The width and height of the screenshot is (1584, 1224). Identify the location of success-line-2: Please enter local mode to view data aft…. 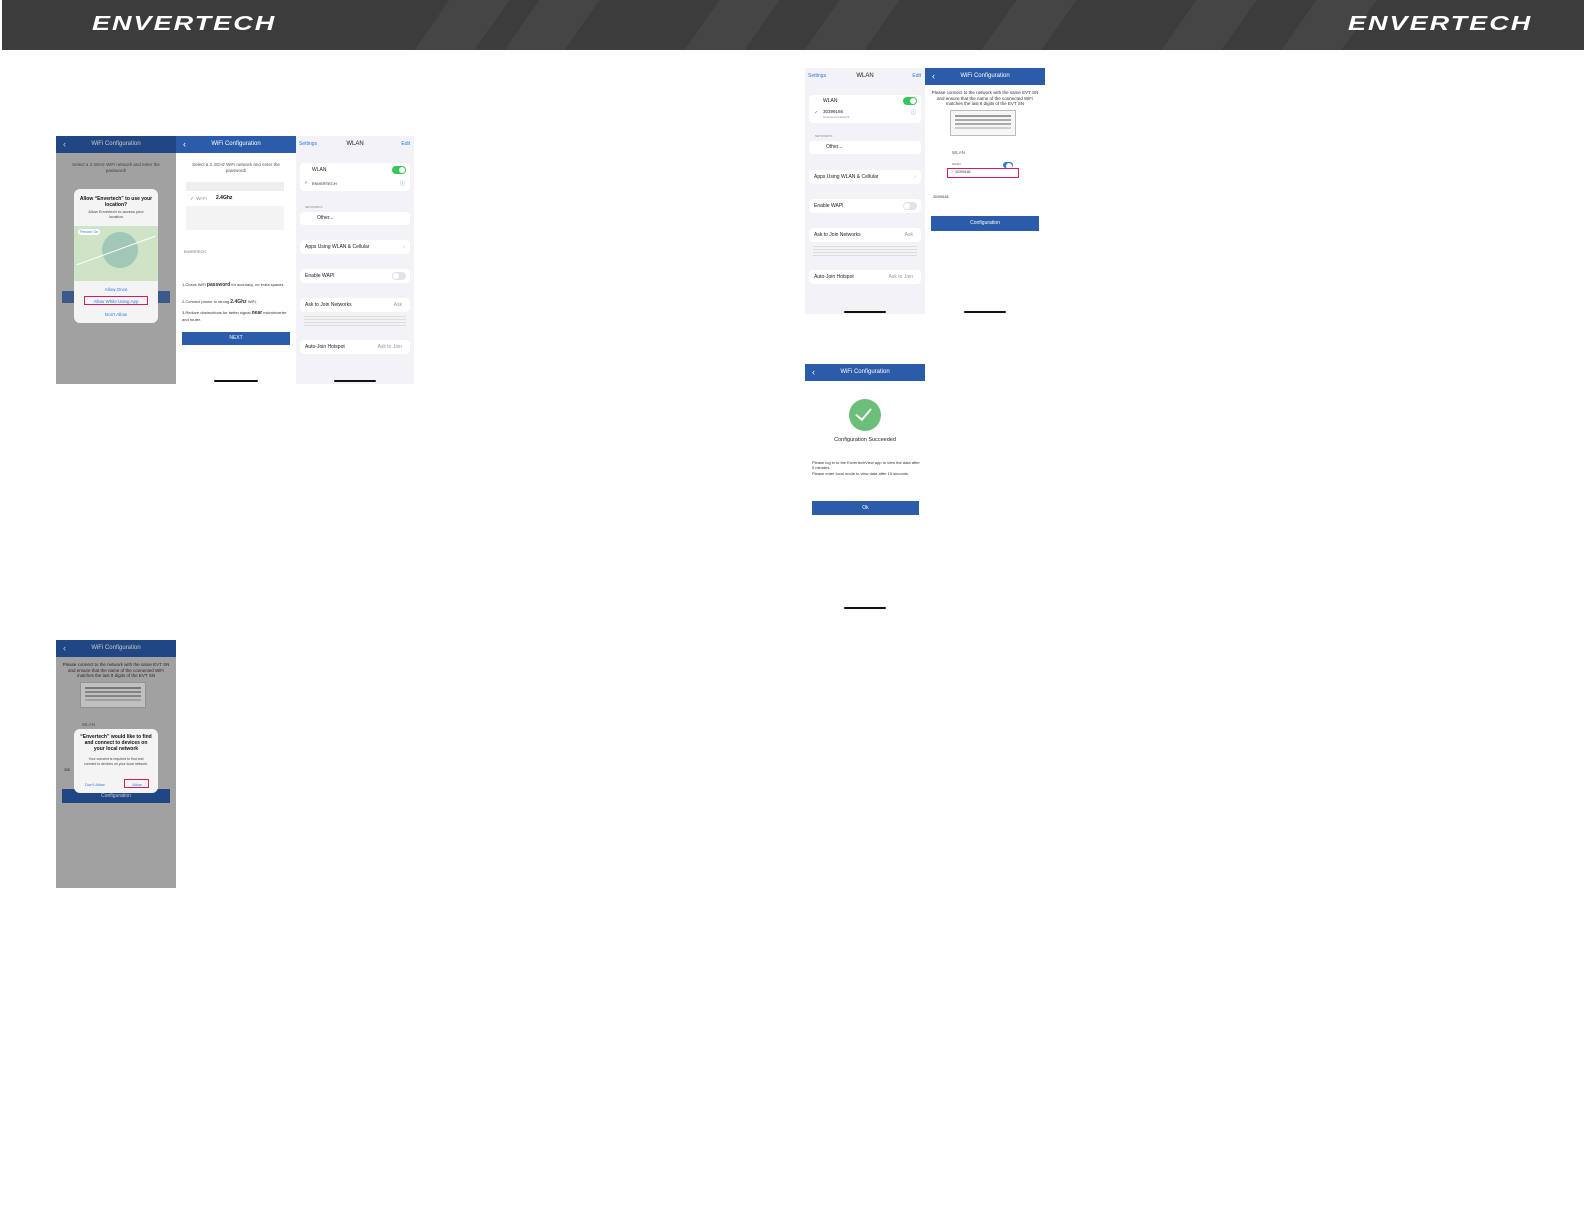
(861, 473).